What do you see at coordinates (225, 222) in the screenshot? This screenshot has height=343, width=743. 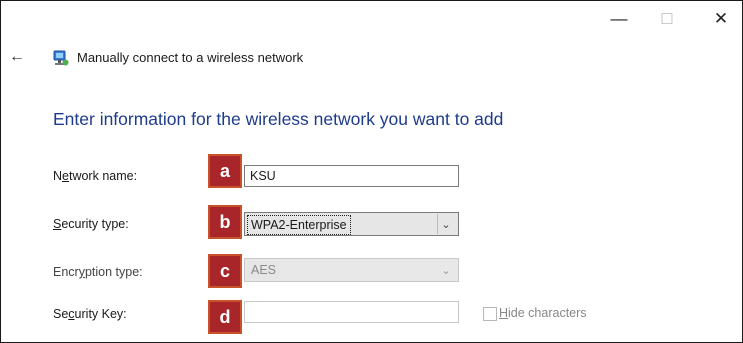 I see `callout-marker-b: b` at bounding box center [225, 222].